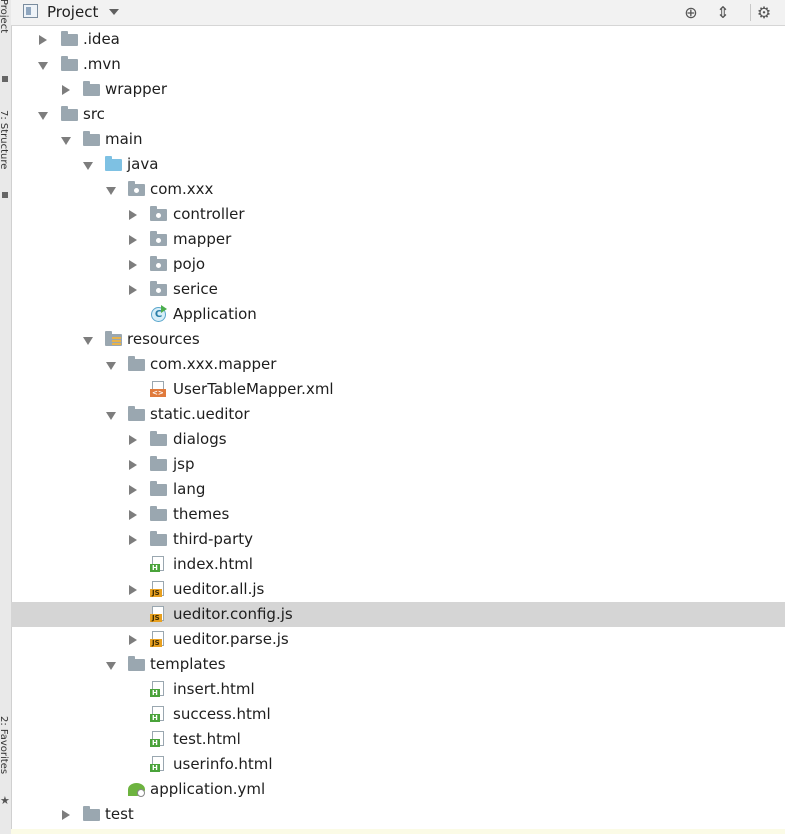 This screenshot has height=834, width=785. Describe the element at coordinates (30, 11) in the screenshot. I see `project-view-icon` at that location.